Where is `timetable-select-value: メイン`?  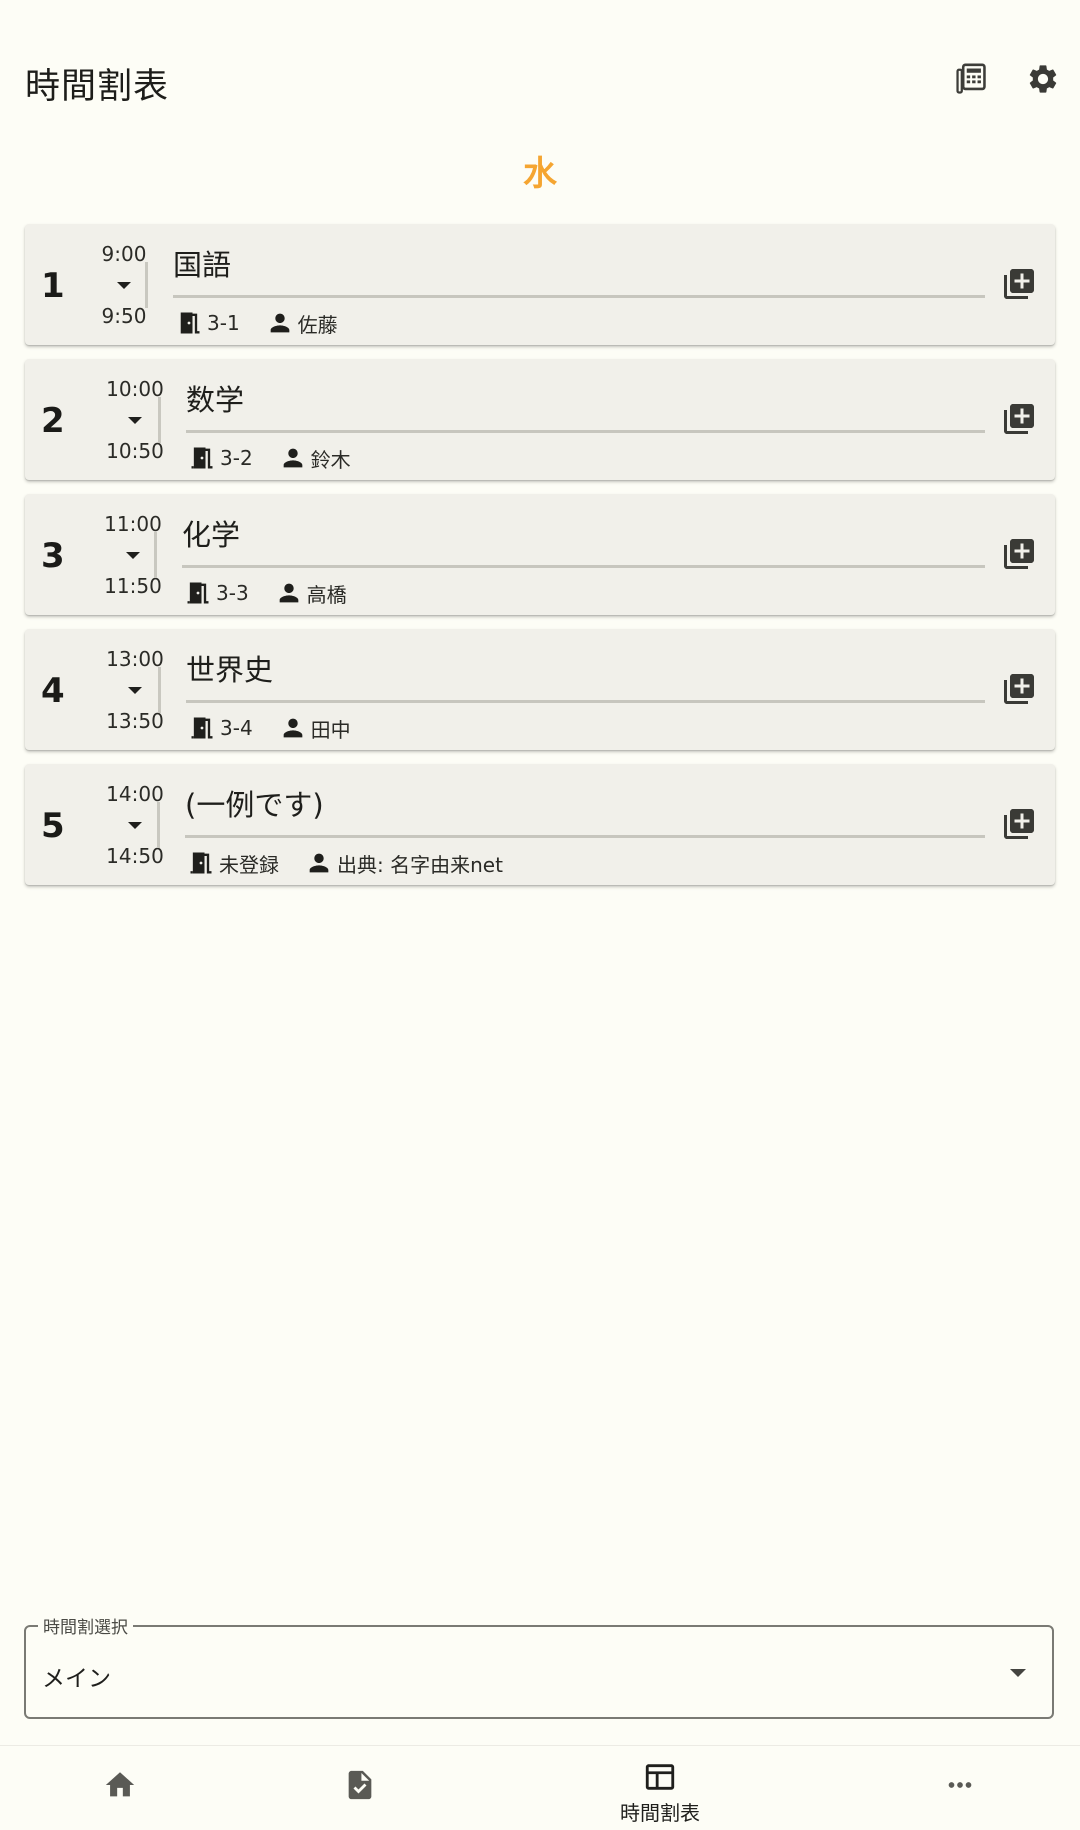 timetable-select-value: メイン is located at coordinates (76, 1679).